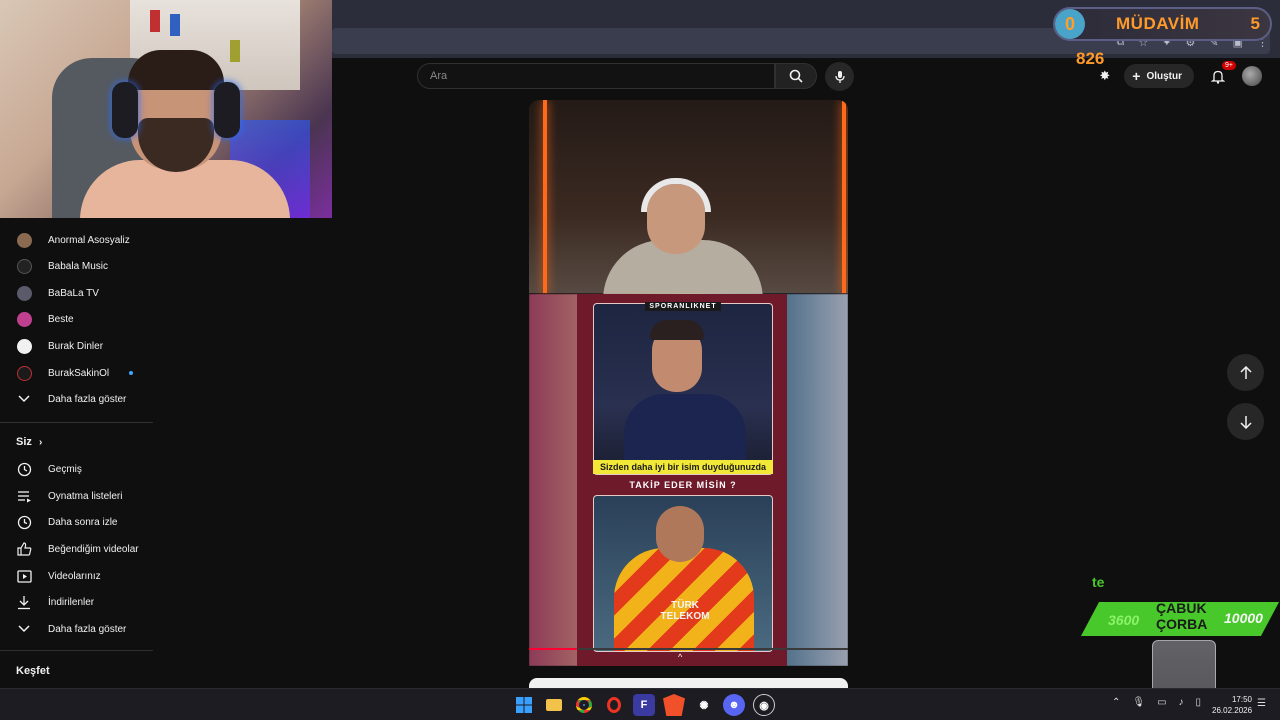 This screenshot has width=1280, height=720. I want to click on commentator-hair, so click(677, 330).